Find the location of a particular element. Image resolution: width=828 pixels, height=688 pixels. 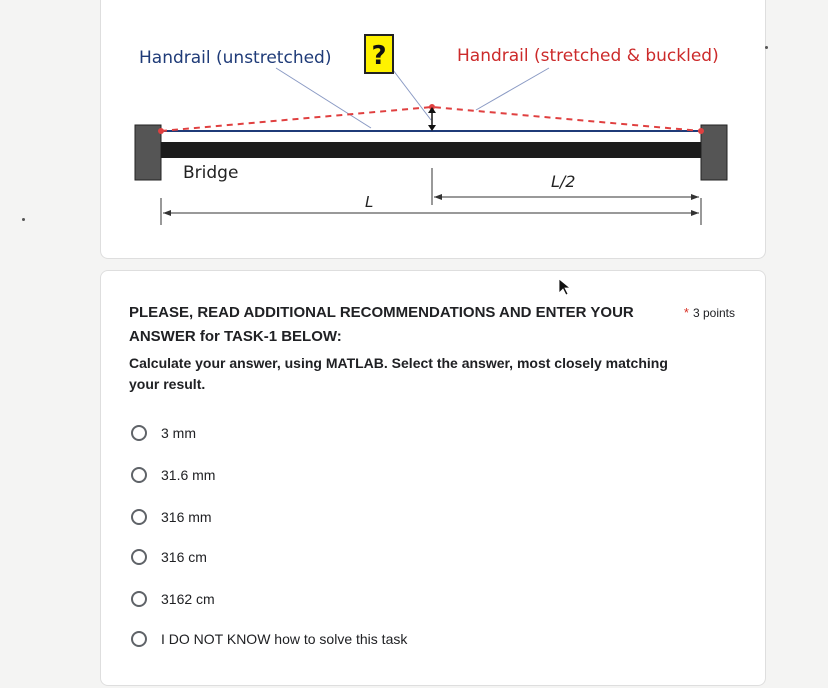

left-pier is located at coordinates (148, 152).